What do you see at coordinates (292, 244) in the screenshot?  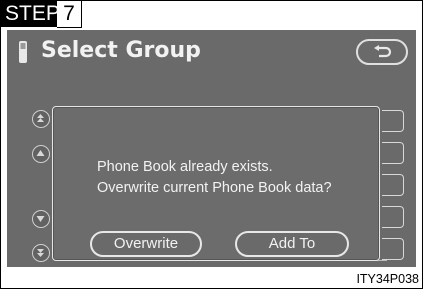 I see `add-to-button: Add To` at bounding box center [292, 244].